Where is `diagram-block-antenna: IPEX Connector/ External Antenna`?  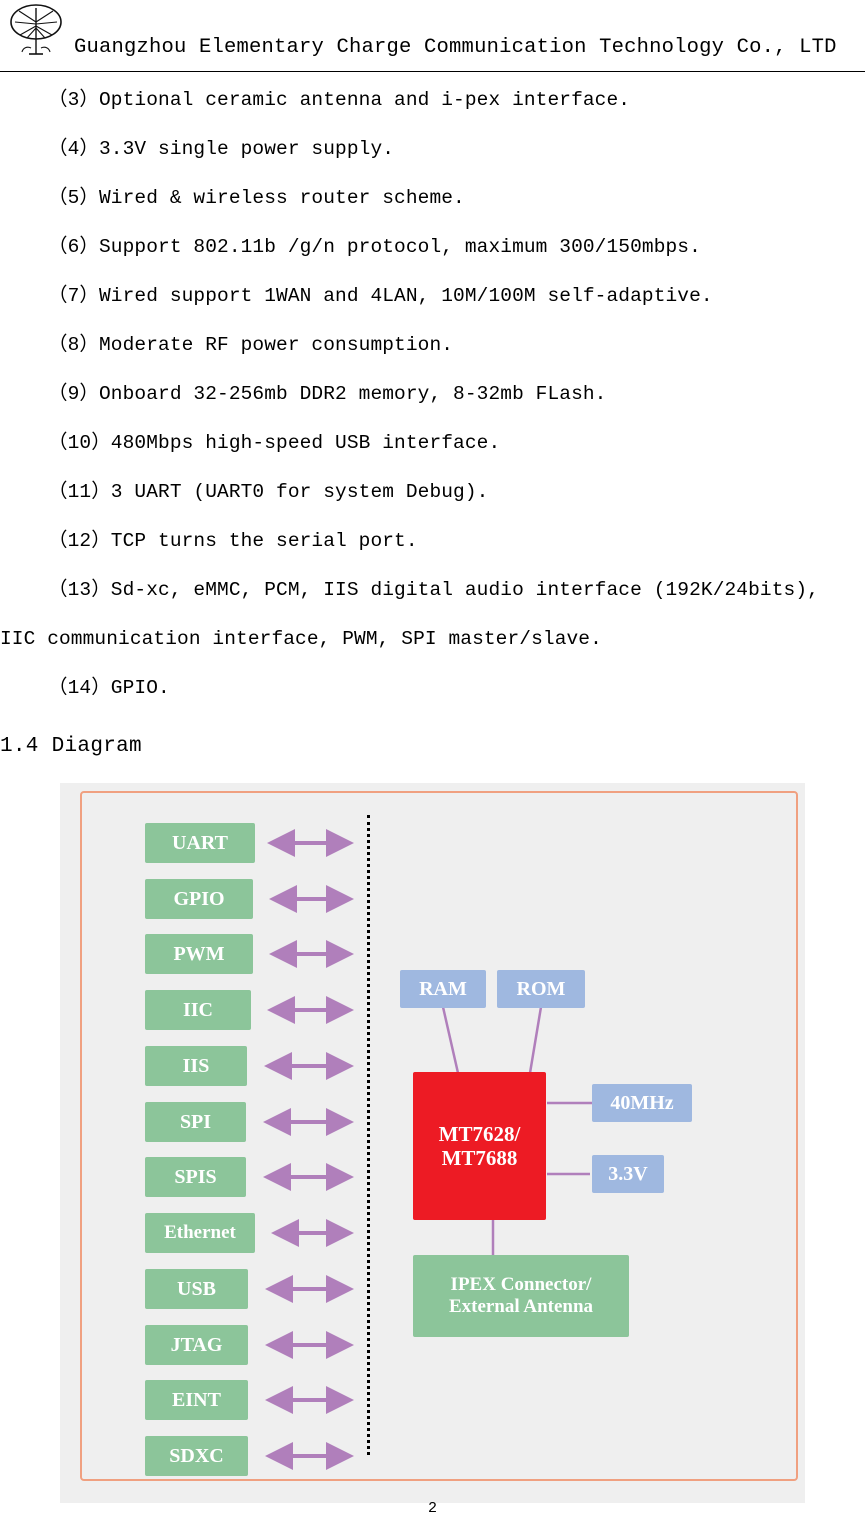
diagram-block-antenna: IPEX Connector/ External Antenna is located at coordinates (521, 1296).